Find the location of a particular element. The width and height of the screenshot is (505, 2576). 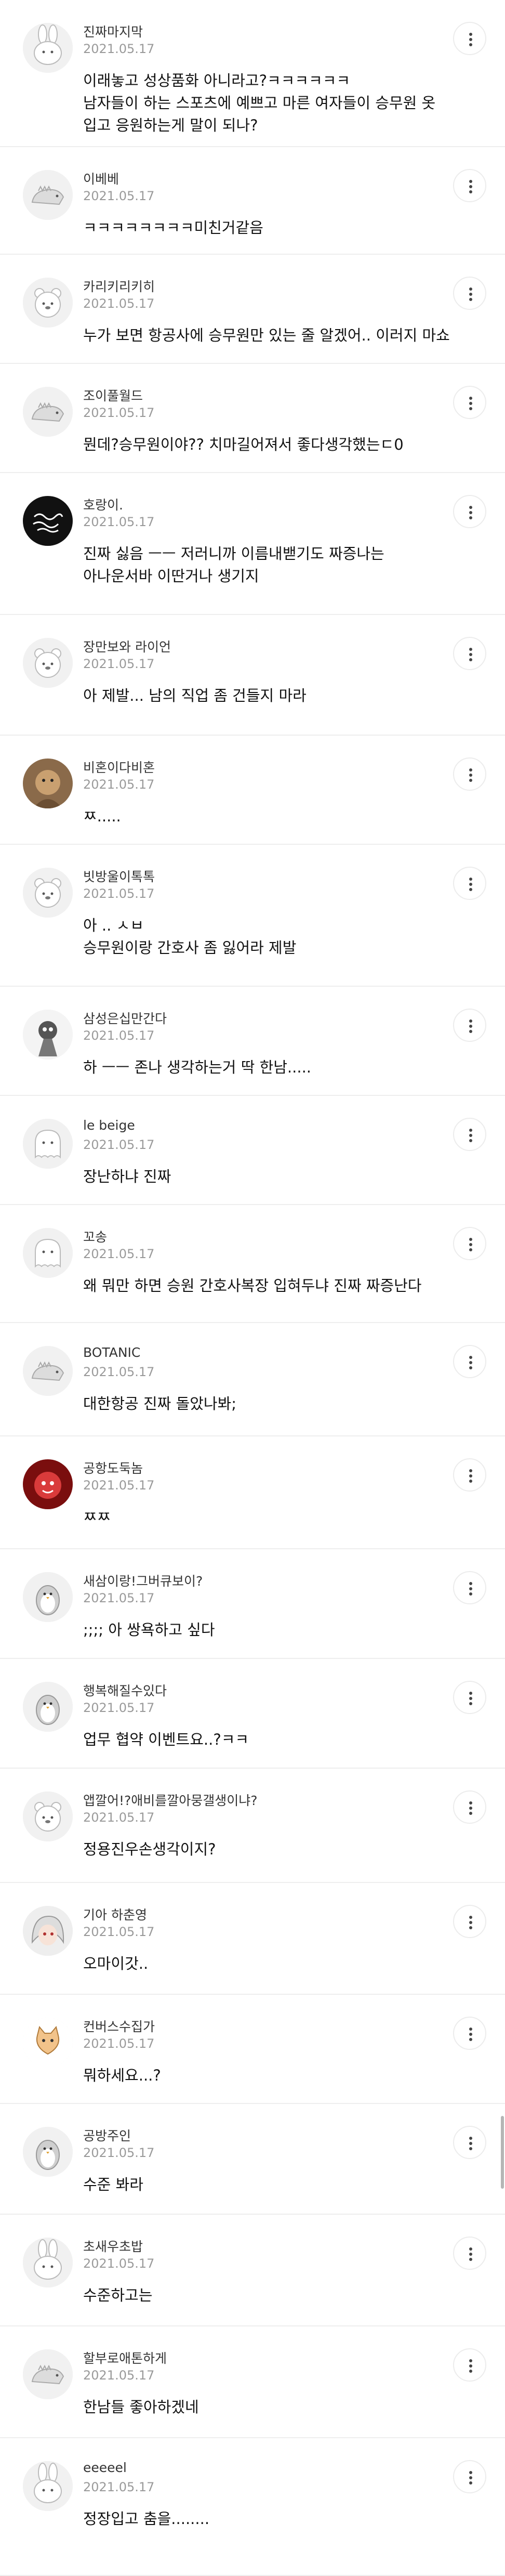

comment-author: 기아 하춘영 is located at coordinates (115, 1914).